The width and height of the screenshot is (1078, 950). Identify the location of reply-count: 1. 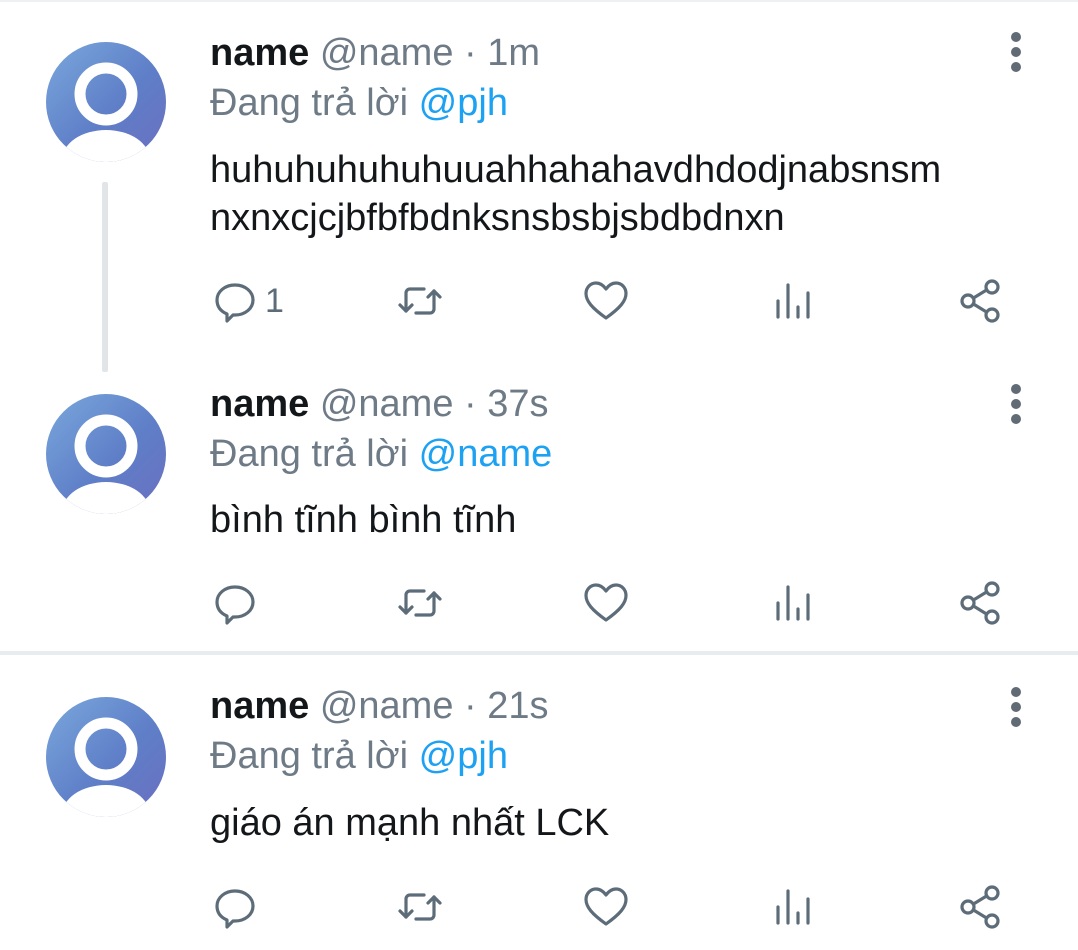
(274, 300).